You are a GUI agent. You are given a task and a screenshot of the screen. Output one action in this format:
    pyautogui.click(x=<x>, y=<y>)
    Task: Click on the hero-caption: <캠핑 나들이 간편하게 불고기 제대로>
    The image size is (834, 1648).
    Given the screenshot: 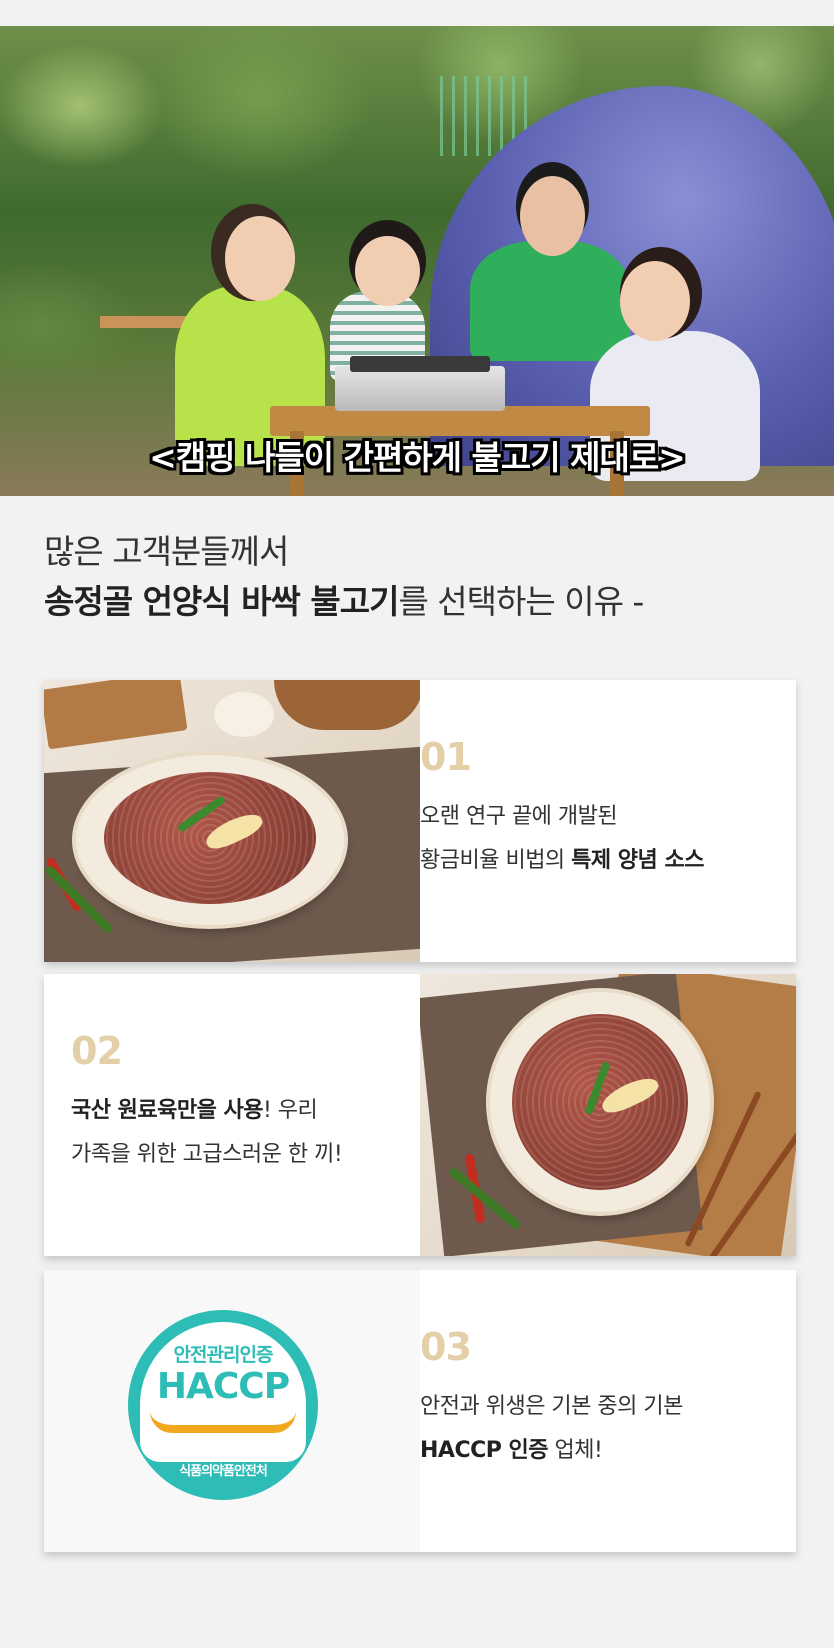 What is the action you would take?
    pyautogui.click(x=417, y=457)
    